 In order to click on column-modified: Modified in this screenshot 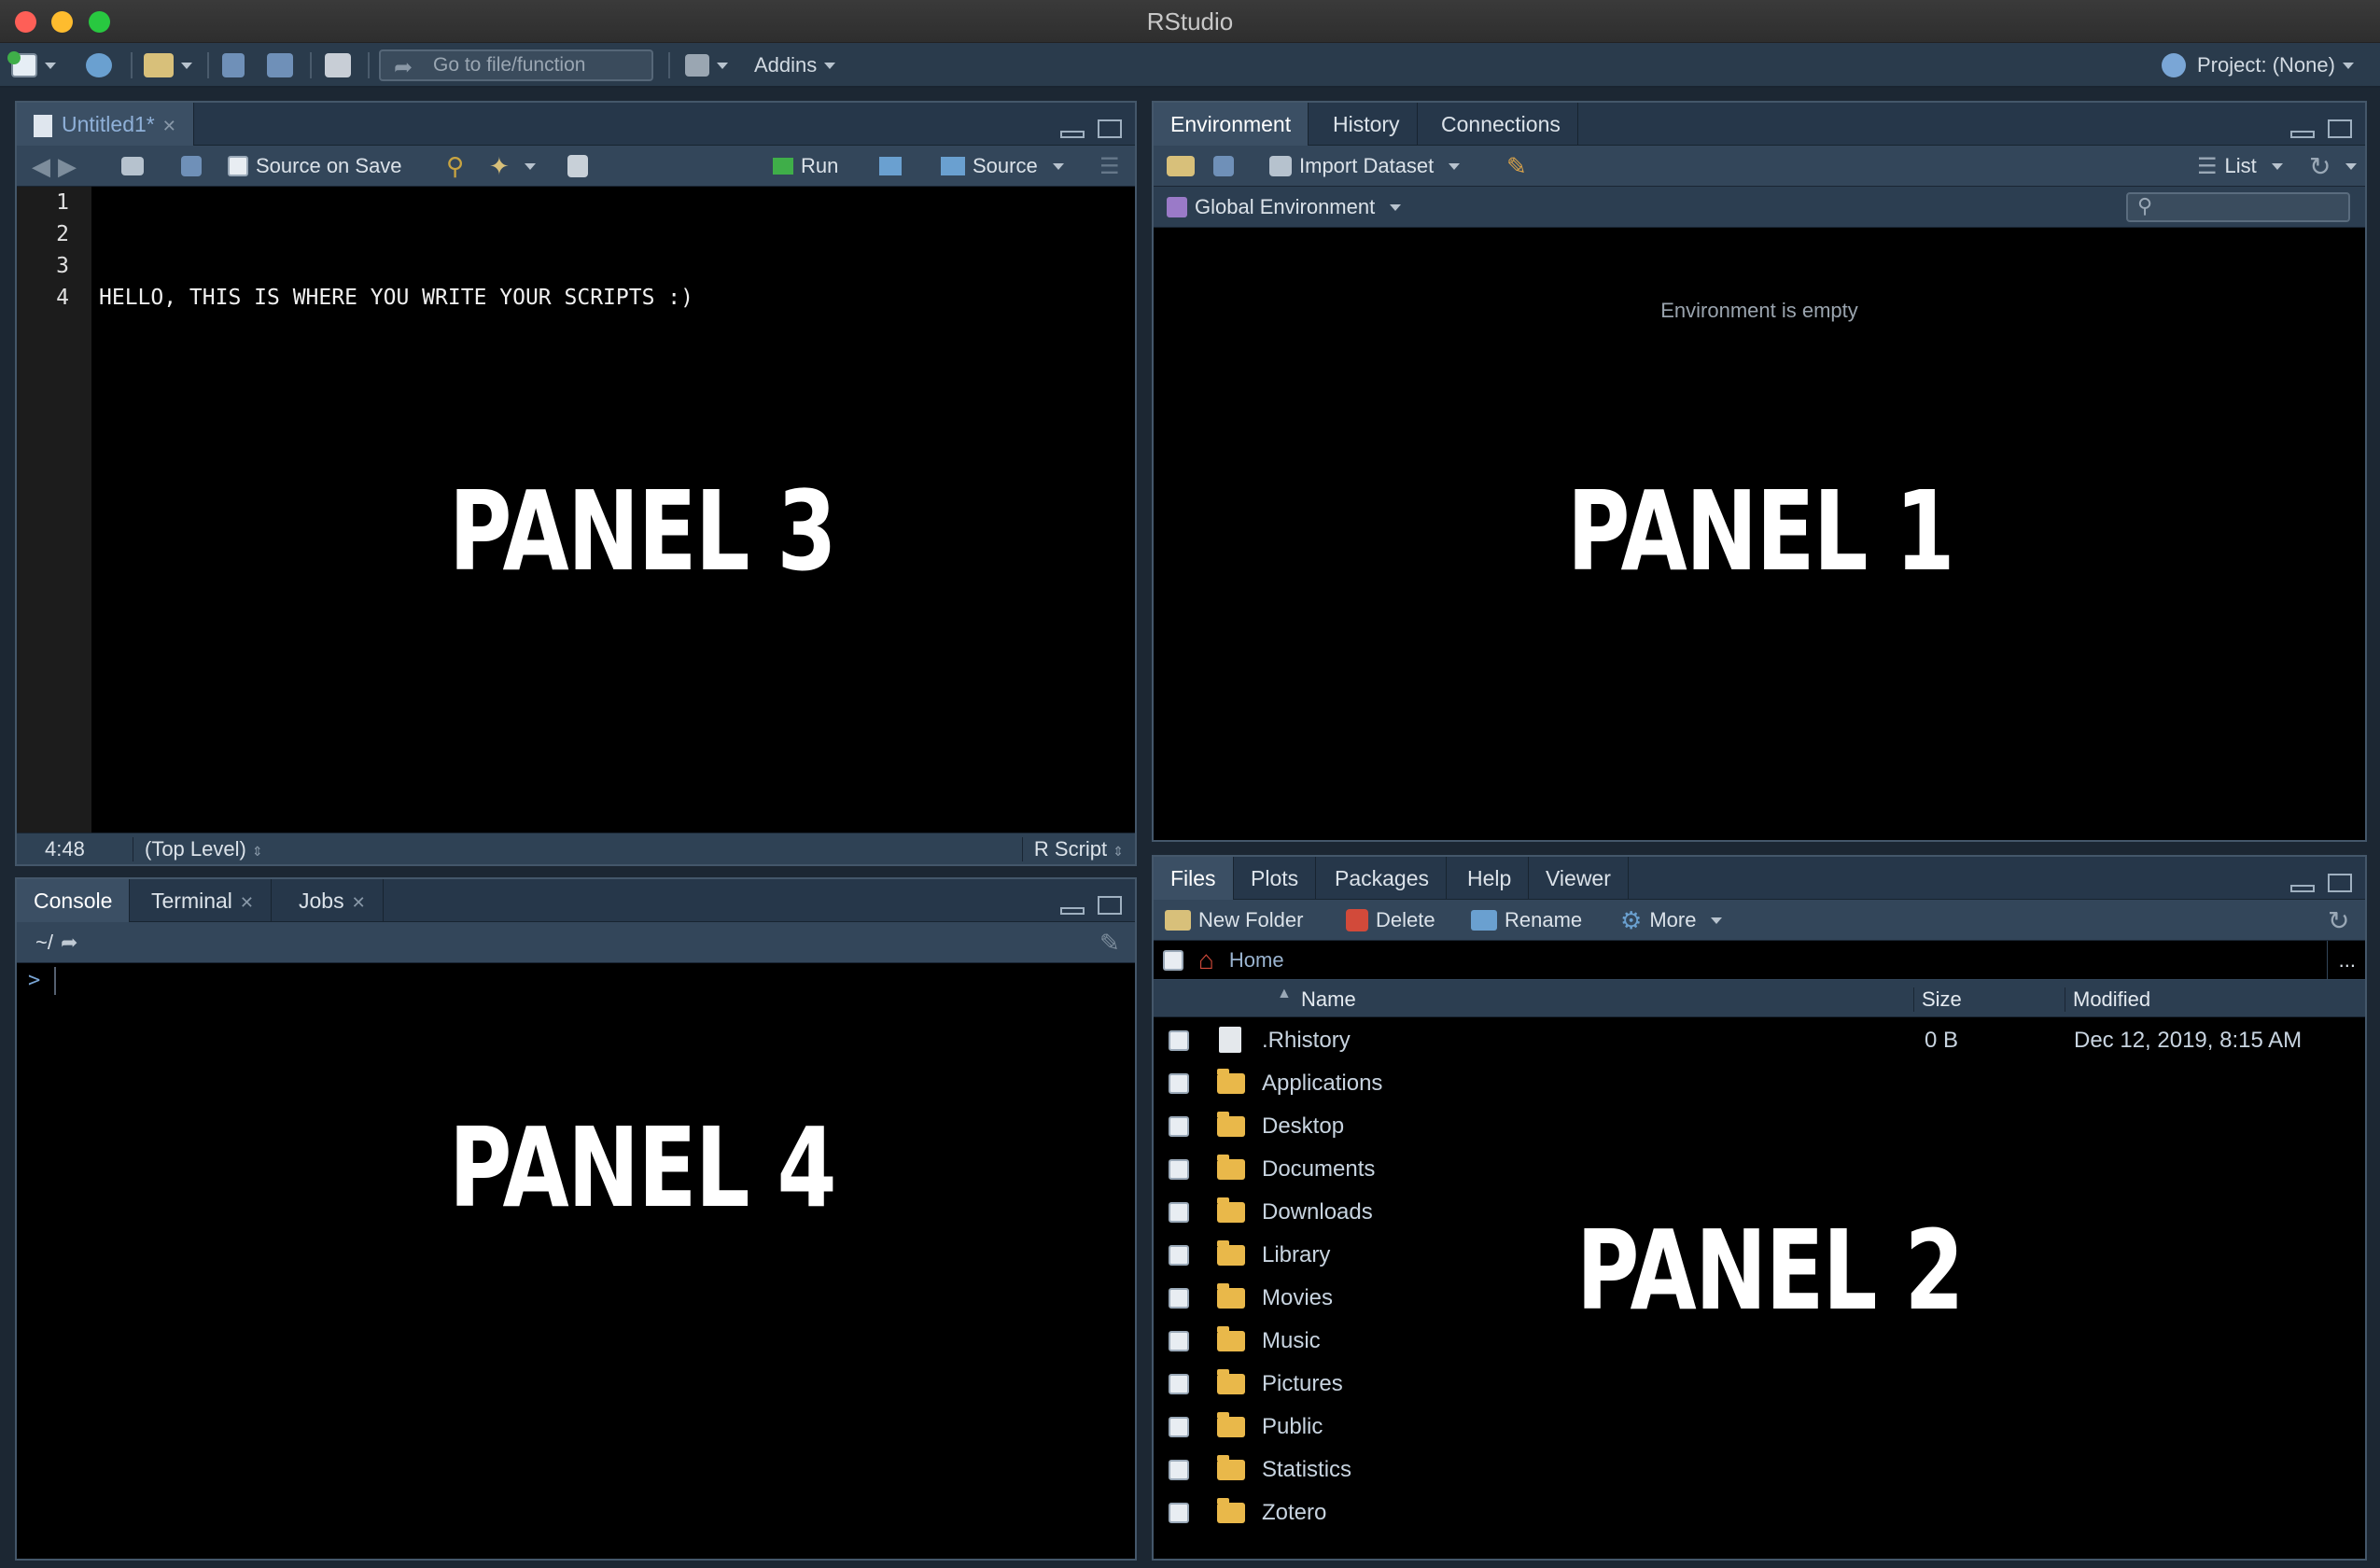, I will do `click(2107, 999)`.